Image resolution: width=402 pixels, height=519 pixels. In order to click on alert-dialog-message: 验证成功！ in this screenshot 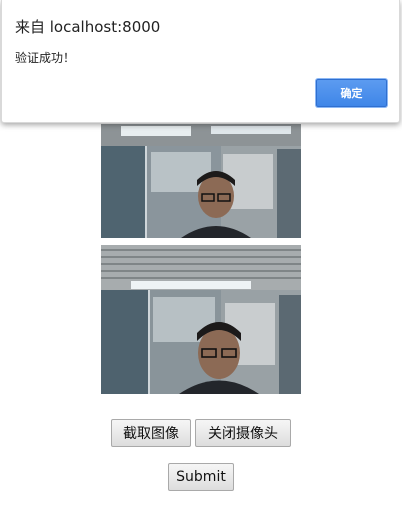, I will do `click(45, 58)`.